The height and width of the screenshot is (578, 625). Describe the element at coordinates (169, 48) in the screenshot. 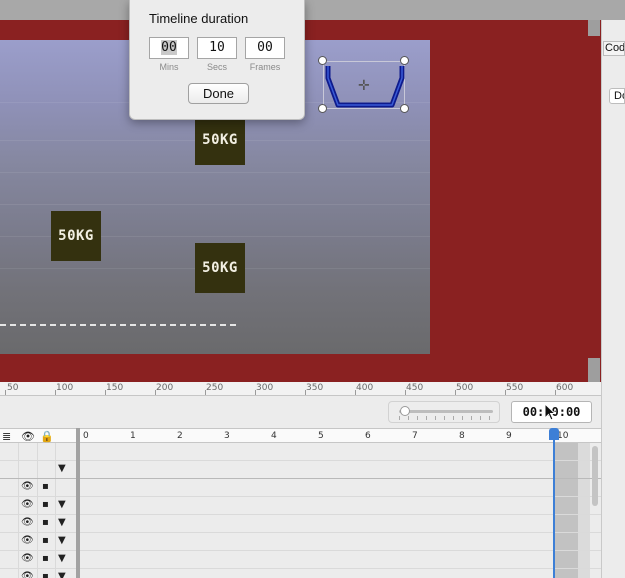

I see `minutes-field: 00` at that location.